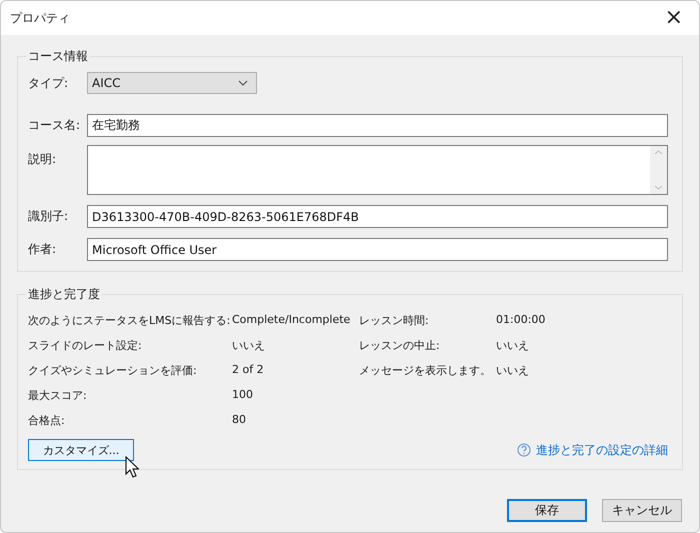 Image resolution: width=700 pixels, height=533 pixels. What do you see at coordinates (248, 370) in the screenshot?
I see `setting-value: 2 of 2` at bounding box center [248, 370].